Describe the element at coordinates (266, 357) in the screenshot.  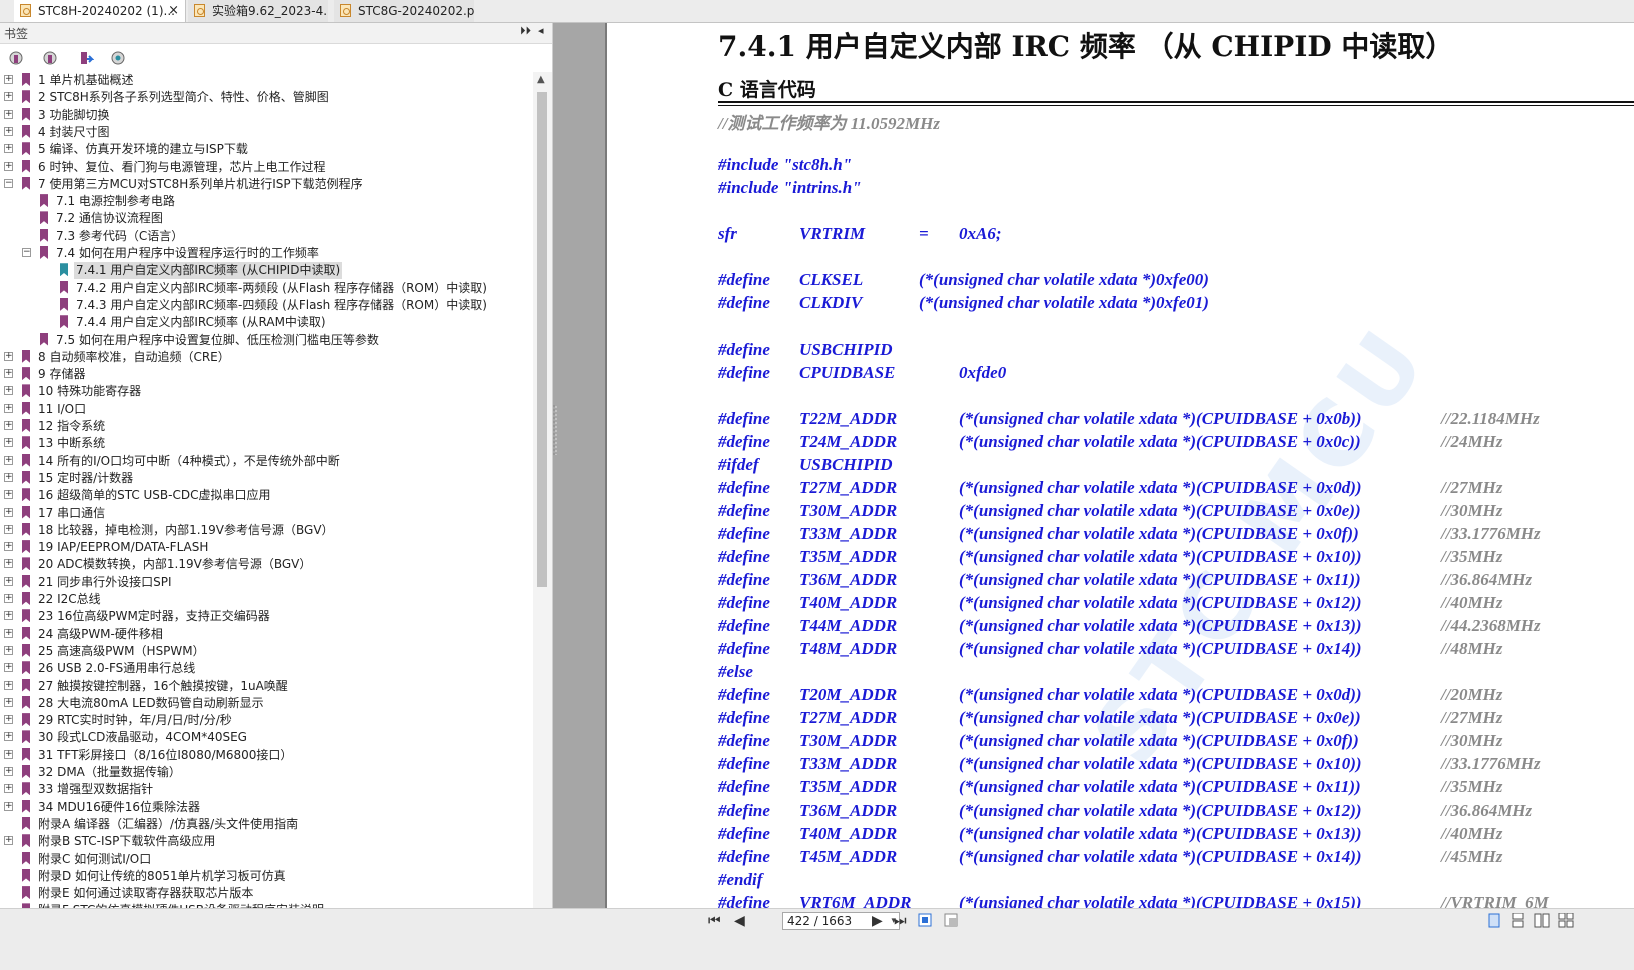
I see `bookmark-item: +8 自动频率校准，自动追频（CRE）` at that location.